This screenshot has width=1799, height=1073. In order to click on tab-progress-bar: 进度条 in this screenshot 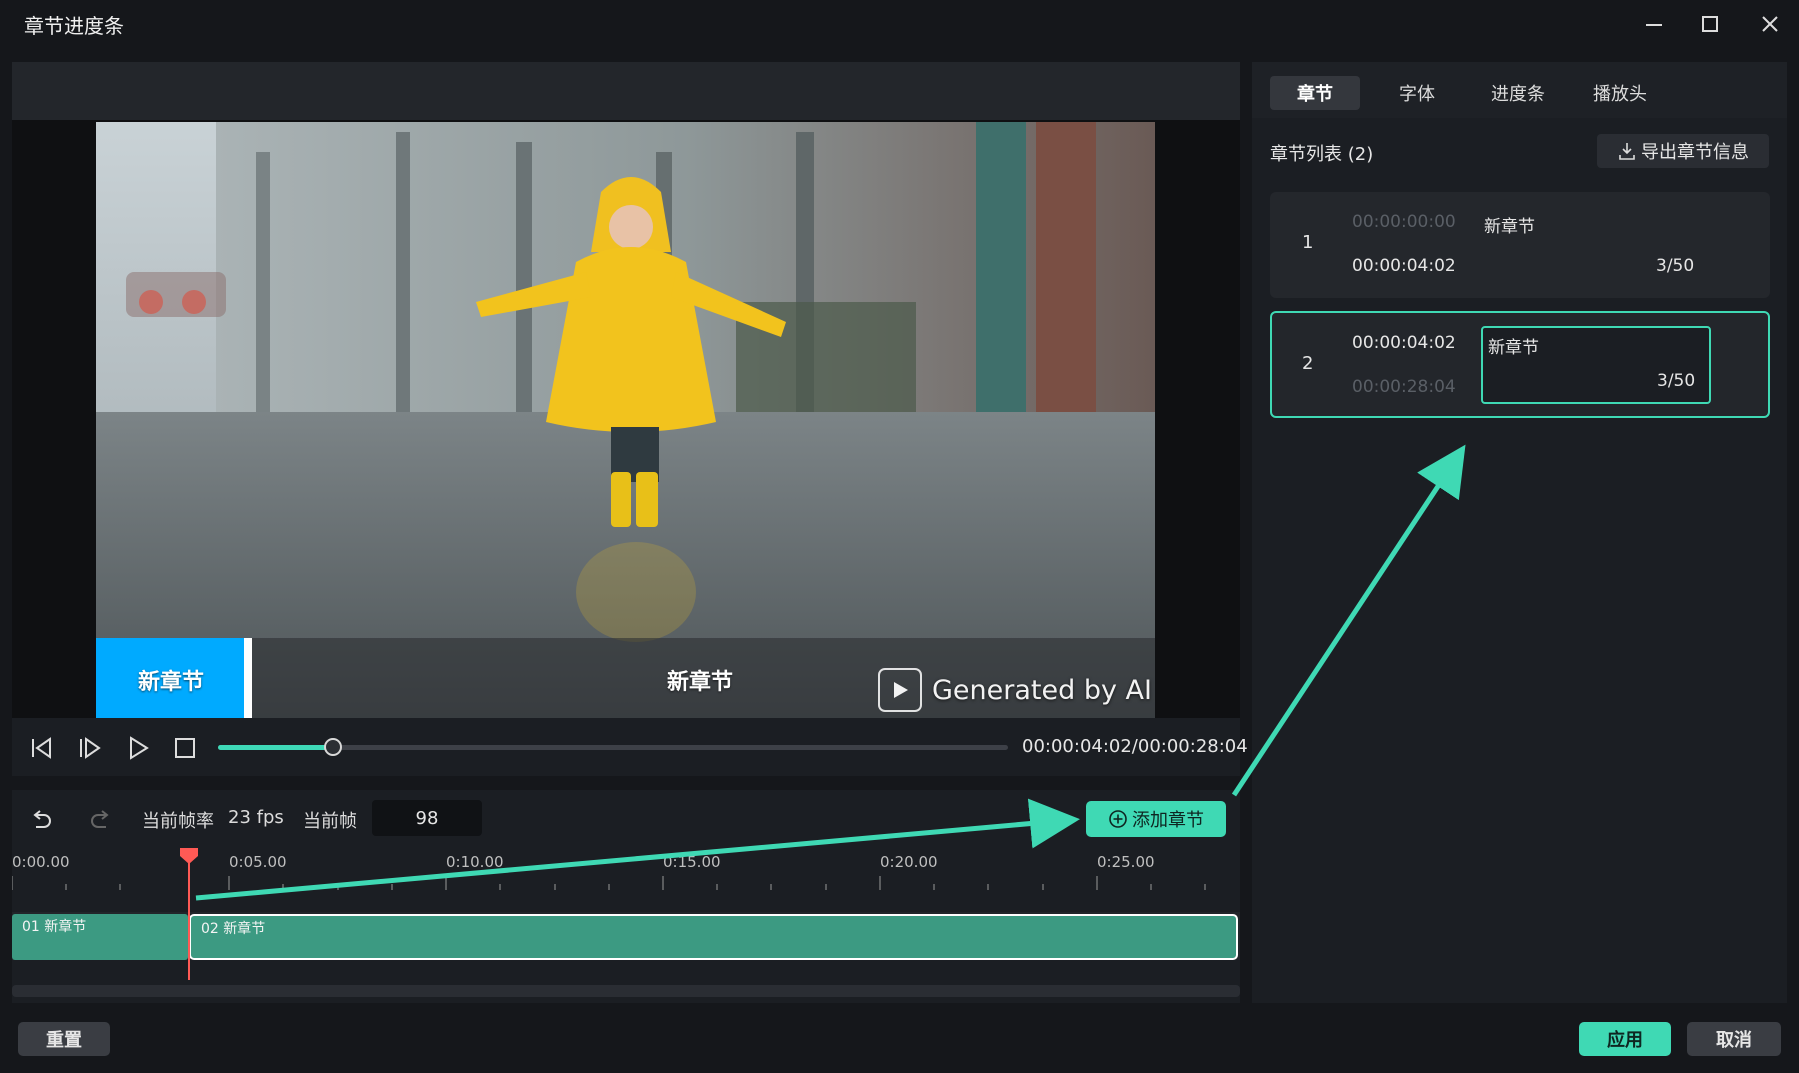, I will do `click(1518, 93)`.